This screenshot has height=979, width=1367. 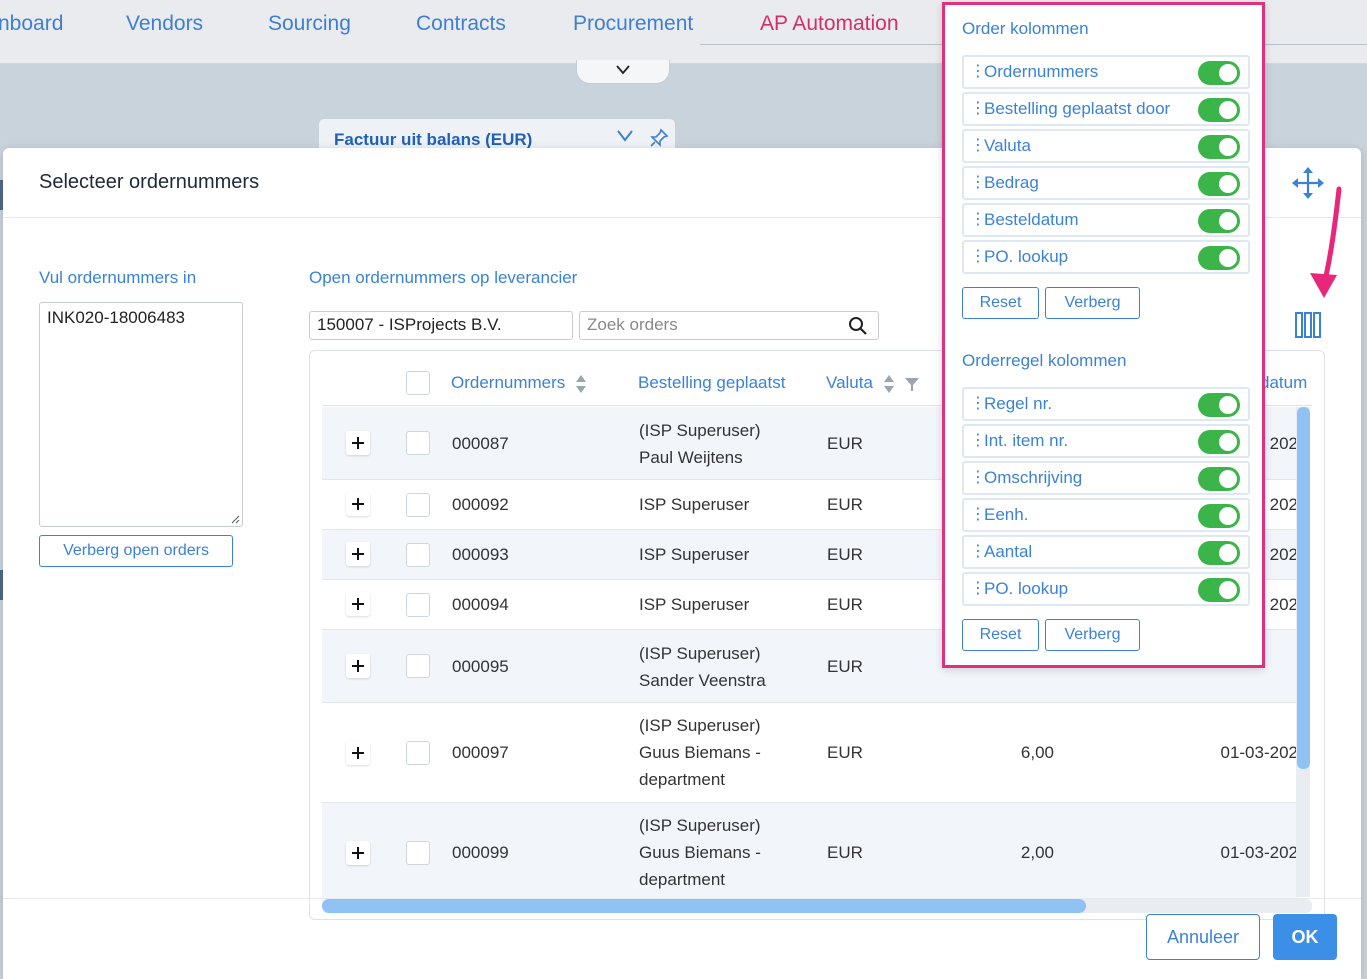 I want to click on open-ordernumbers-label: Open ordernummers op leverancier, so click(x=443, y=277).